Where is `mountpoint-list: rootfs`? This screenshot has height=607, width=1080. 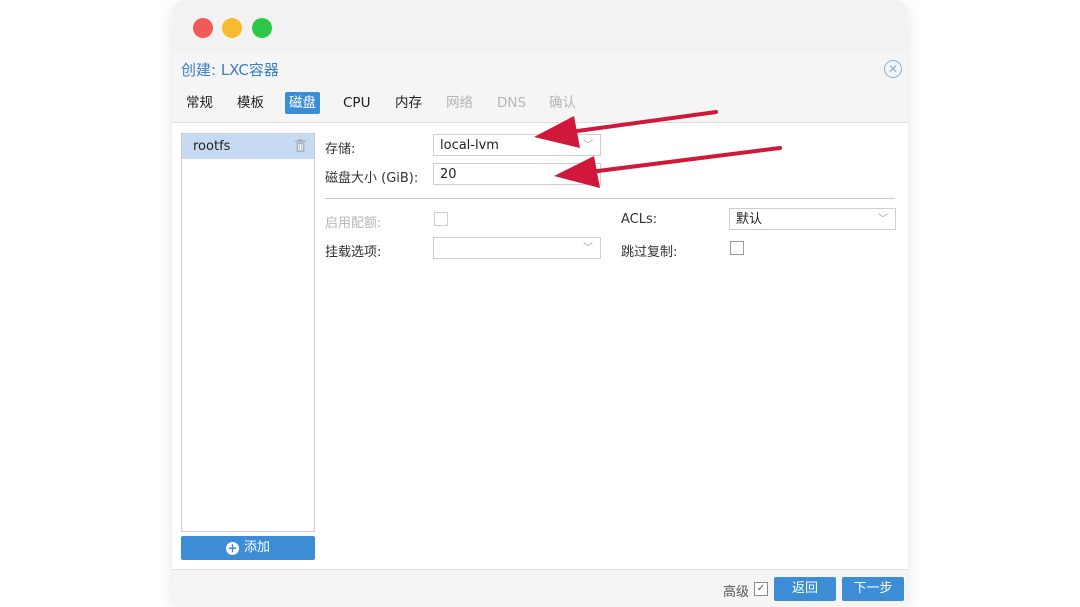
mountpoint-list: rootfs is located at coordinates (248, 332).